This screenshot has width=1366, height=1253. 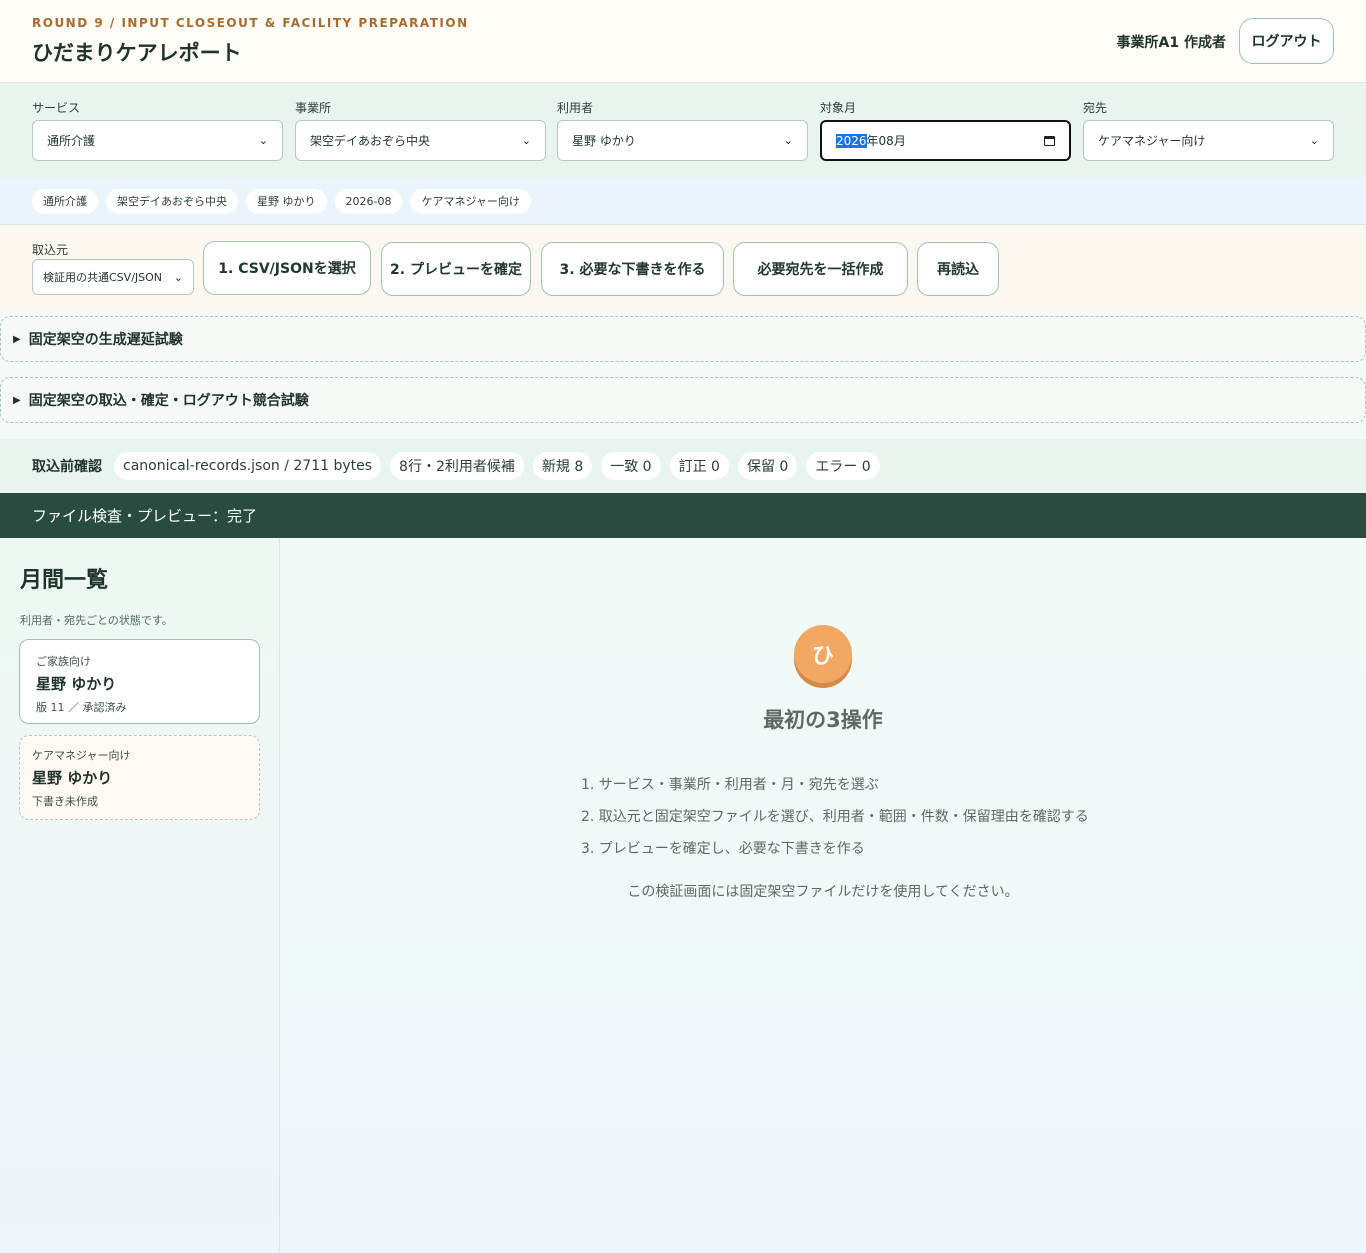 What do you see at coordinates (683, 339) in the screenshot?
I see `delay-test-details: ▶ 固定架空の生成遅延試験` at bounding box center [683, 339].